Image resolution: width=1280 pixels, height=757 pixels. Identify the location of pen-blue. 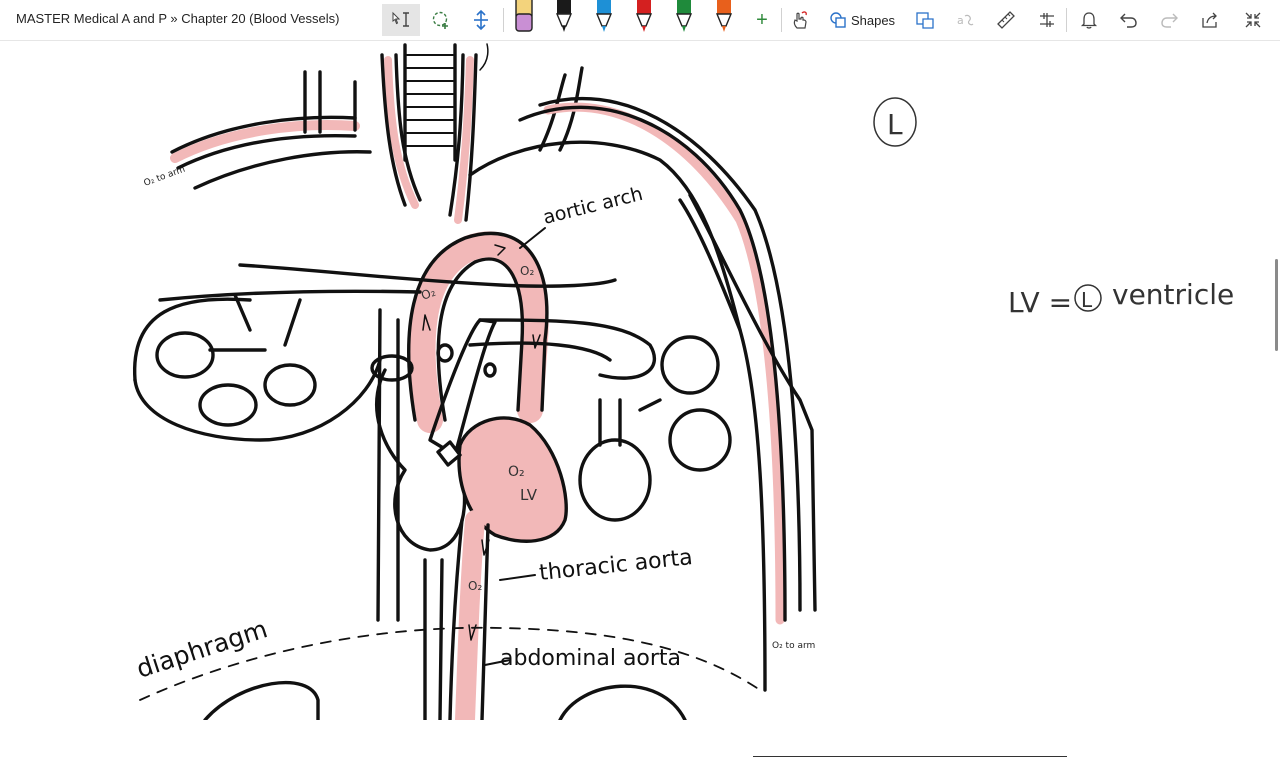
(604, 17).